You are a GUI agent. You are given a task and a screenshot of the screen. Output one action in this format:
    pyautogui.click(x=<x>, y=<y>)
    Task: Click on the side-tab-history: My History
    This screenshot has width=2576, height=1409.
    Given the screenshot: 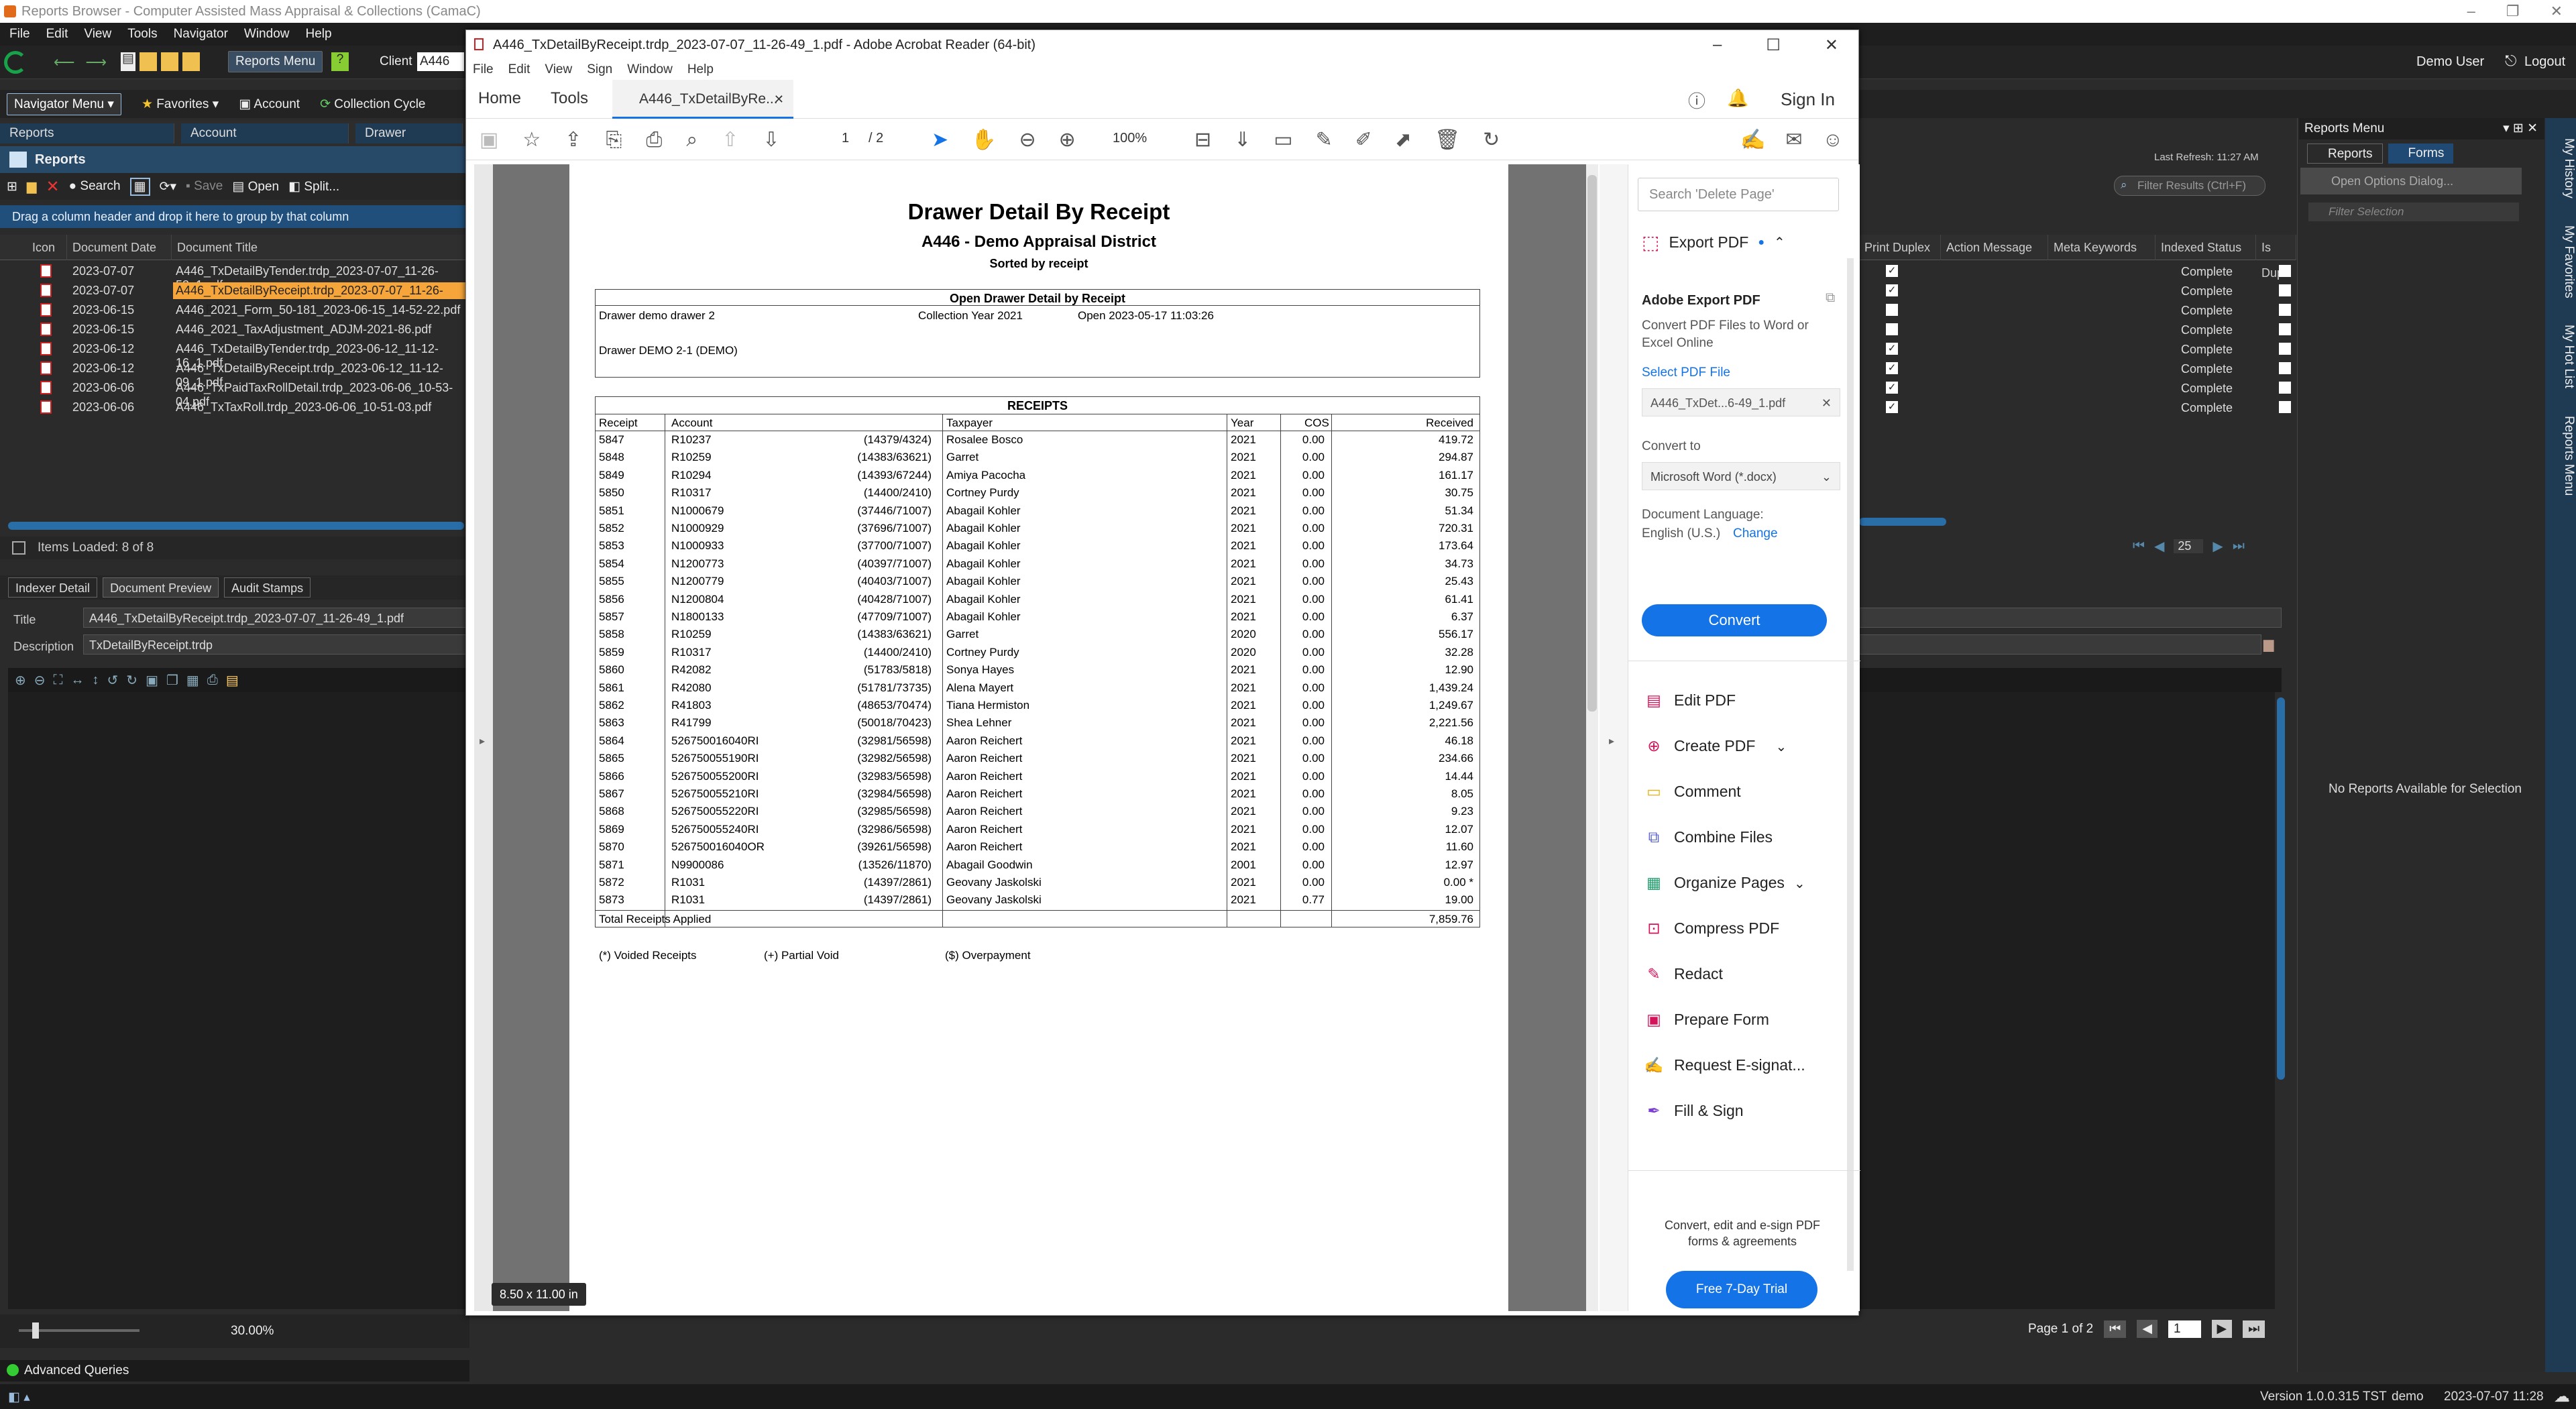 What is the action you would take?
    pyautogui.click(x=2560, y=168)
    